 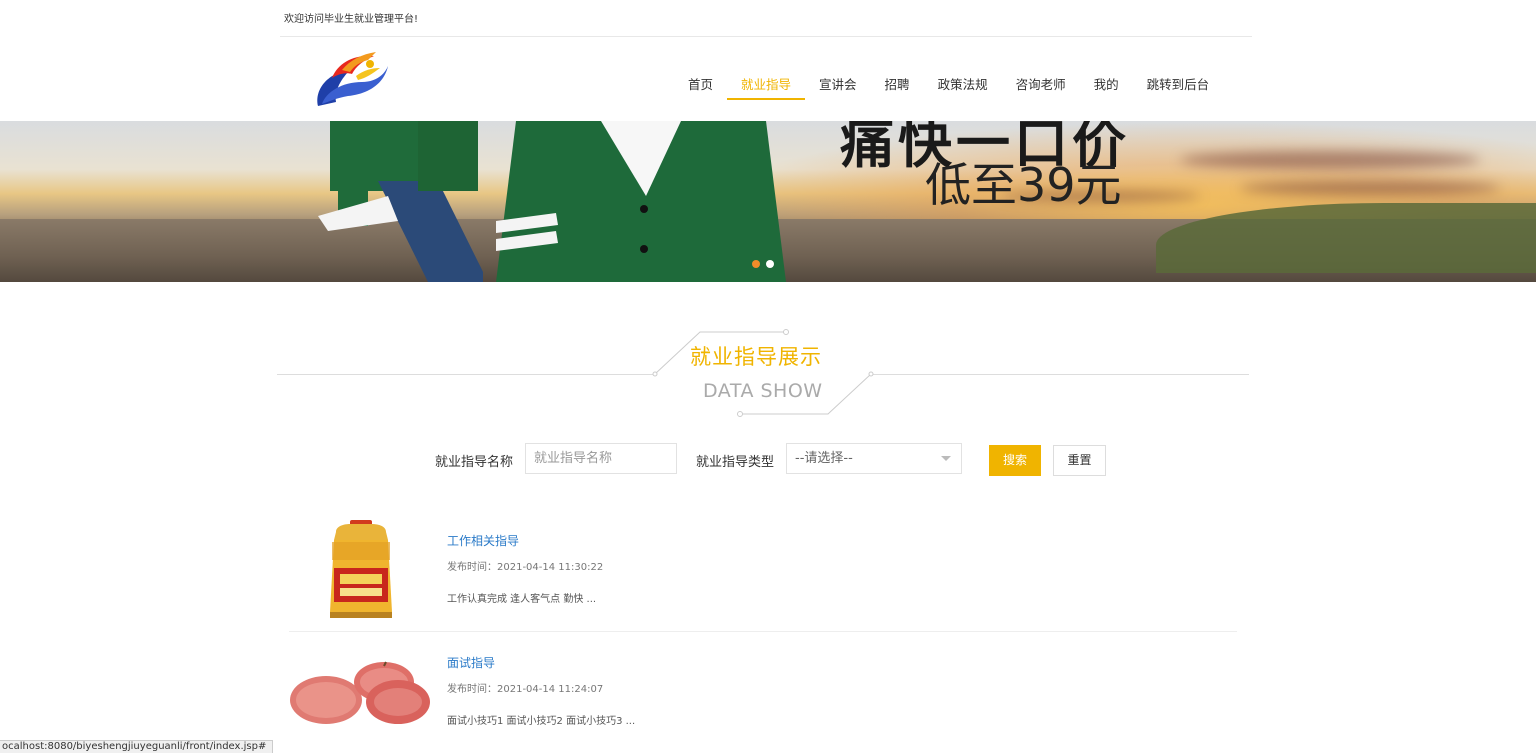 I want to click on name-search-input: 就业指导名称, so click(x=601, y=458).